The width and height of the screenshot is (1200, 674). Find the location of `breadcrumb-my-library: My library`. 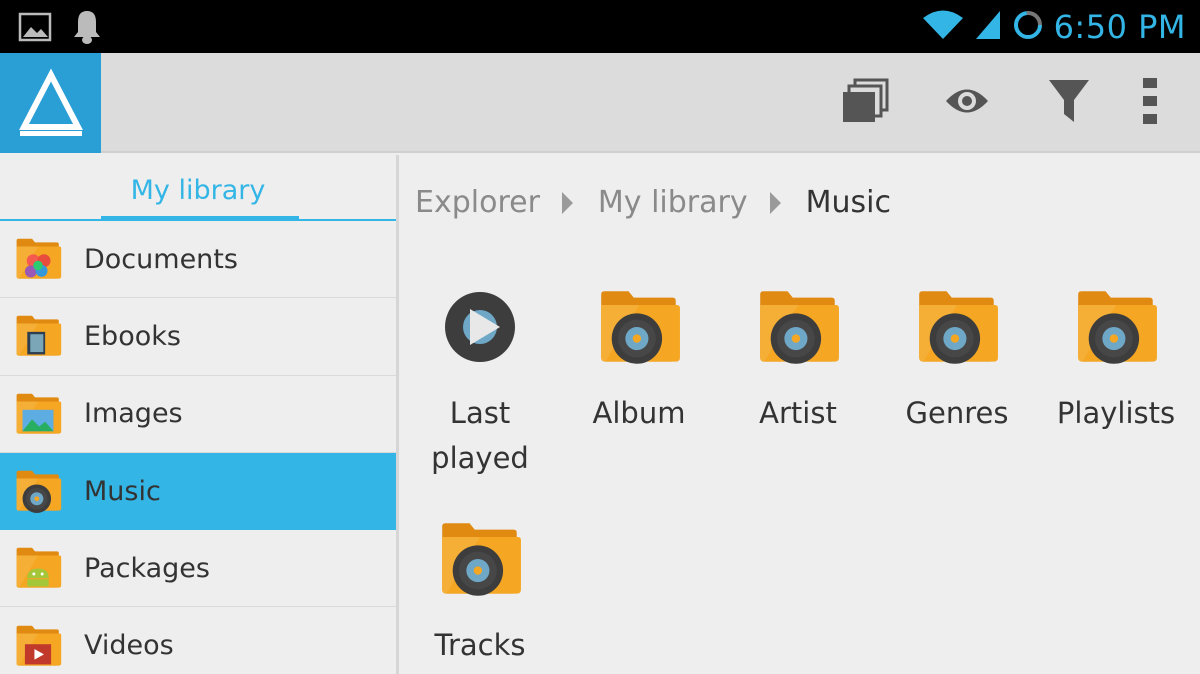

breadcrumb-my-library: My library is located at coordinates (673, 202).